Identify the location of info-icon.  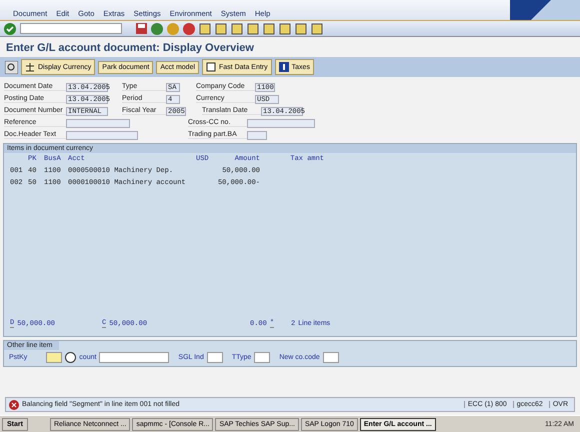
(283, 67).